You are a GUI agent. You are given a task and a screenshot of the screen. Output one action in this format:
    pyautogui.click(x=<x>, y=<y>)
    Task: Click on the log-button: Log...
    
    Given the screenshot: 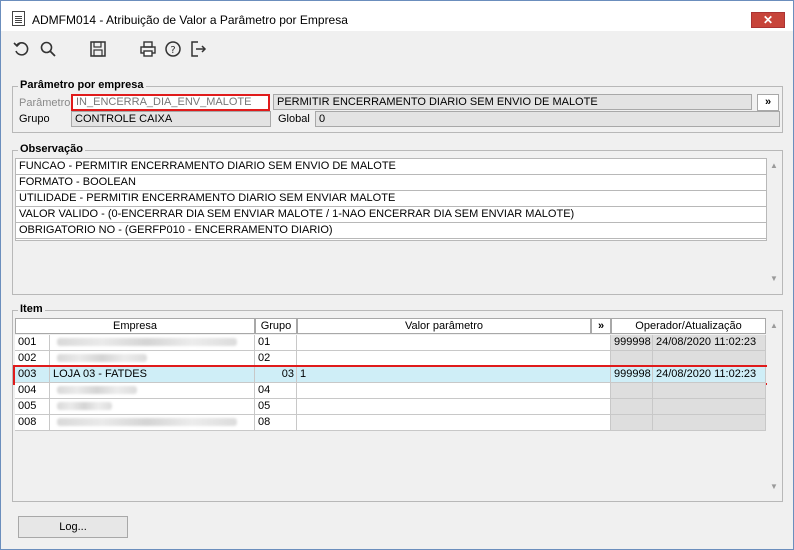 What is the action you would take?
    pyautogui.click(x=73, y=527)
    